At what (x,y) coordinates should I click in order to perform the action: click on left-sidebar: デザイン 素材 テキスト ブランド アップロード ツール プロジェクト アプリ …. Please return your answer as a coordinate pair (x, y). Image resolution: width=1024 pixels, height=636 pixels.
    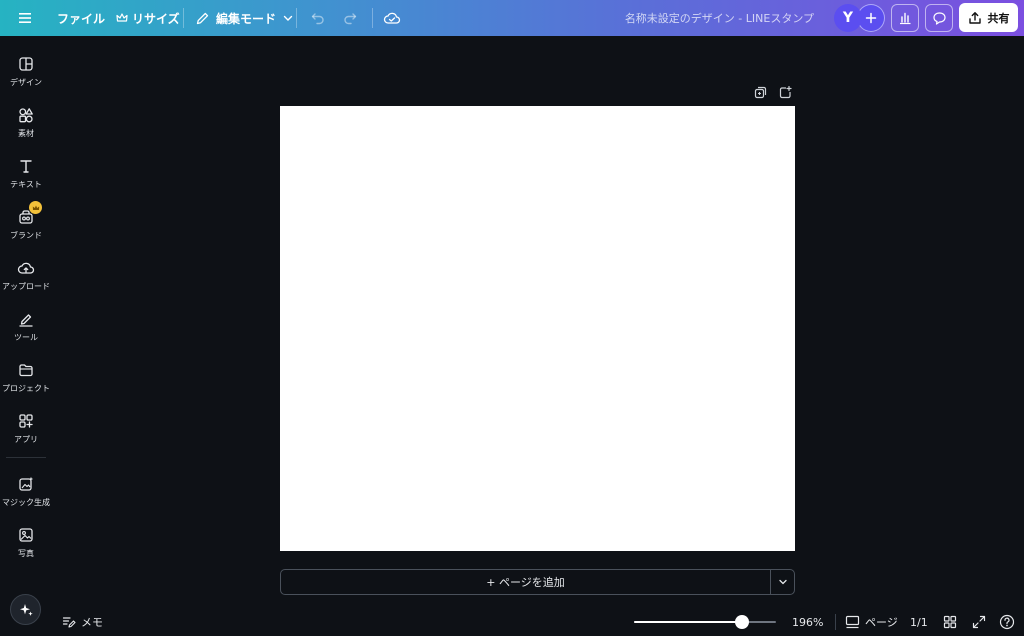
    Looking at the image, I should click on (26, 336).